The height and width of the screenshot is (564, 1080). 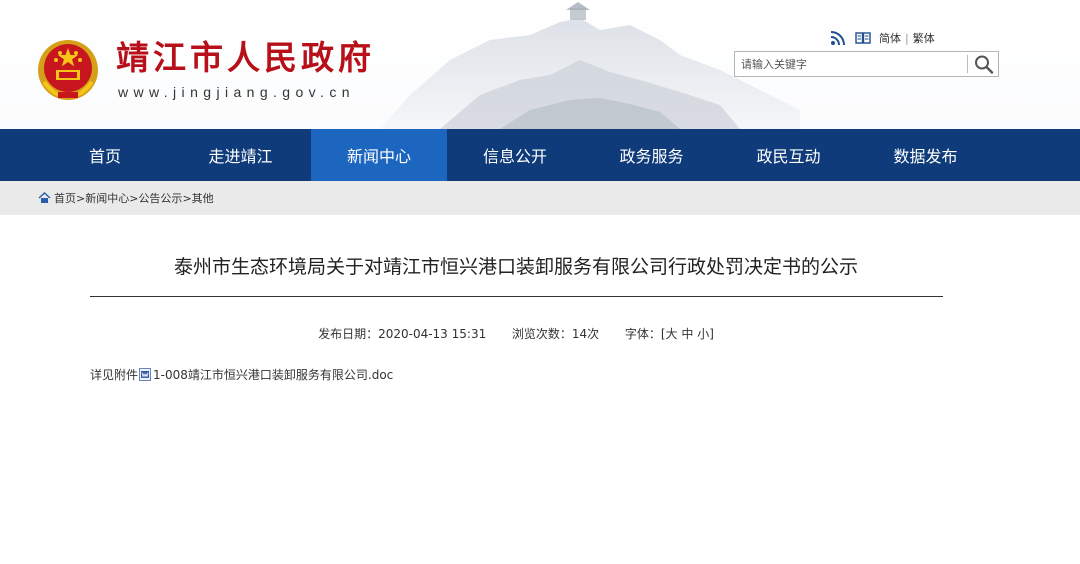 What do you see at coordinates (105, 155) in the screenshot?
I see `nav-item-home: 首页` at bounding box center [105, 155].